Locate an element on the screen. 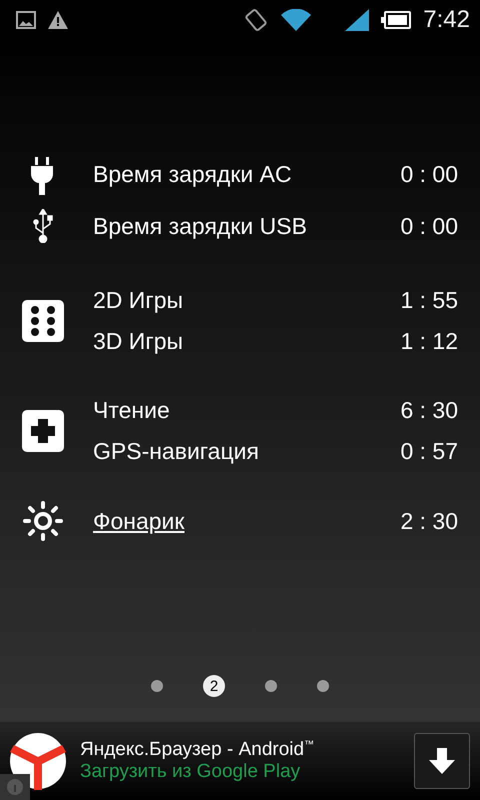  first-aid-icon is located at coordinates (43, 431).